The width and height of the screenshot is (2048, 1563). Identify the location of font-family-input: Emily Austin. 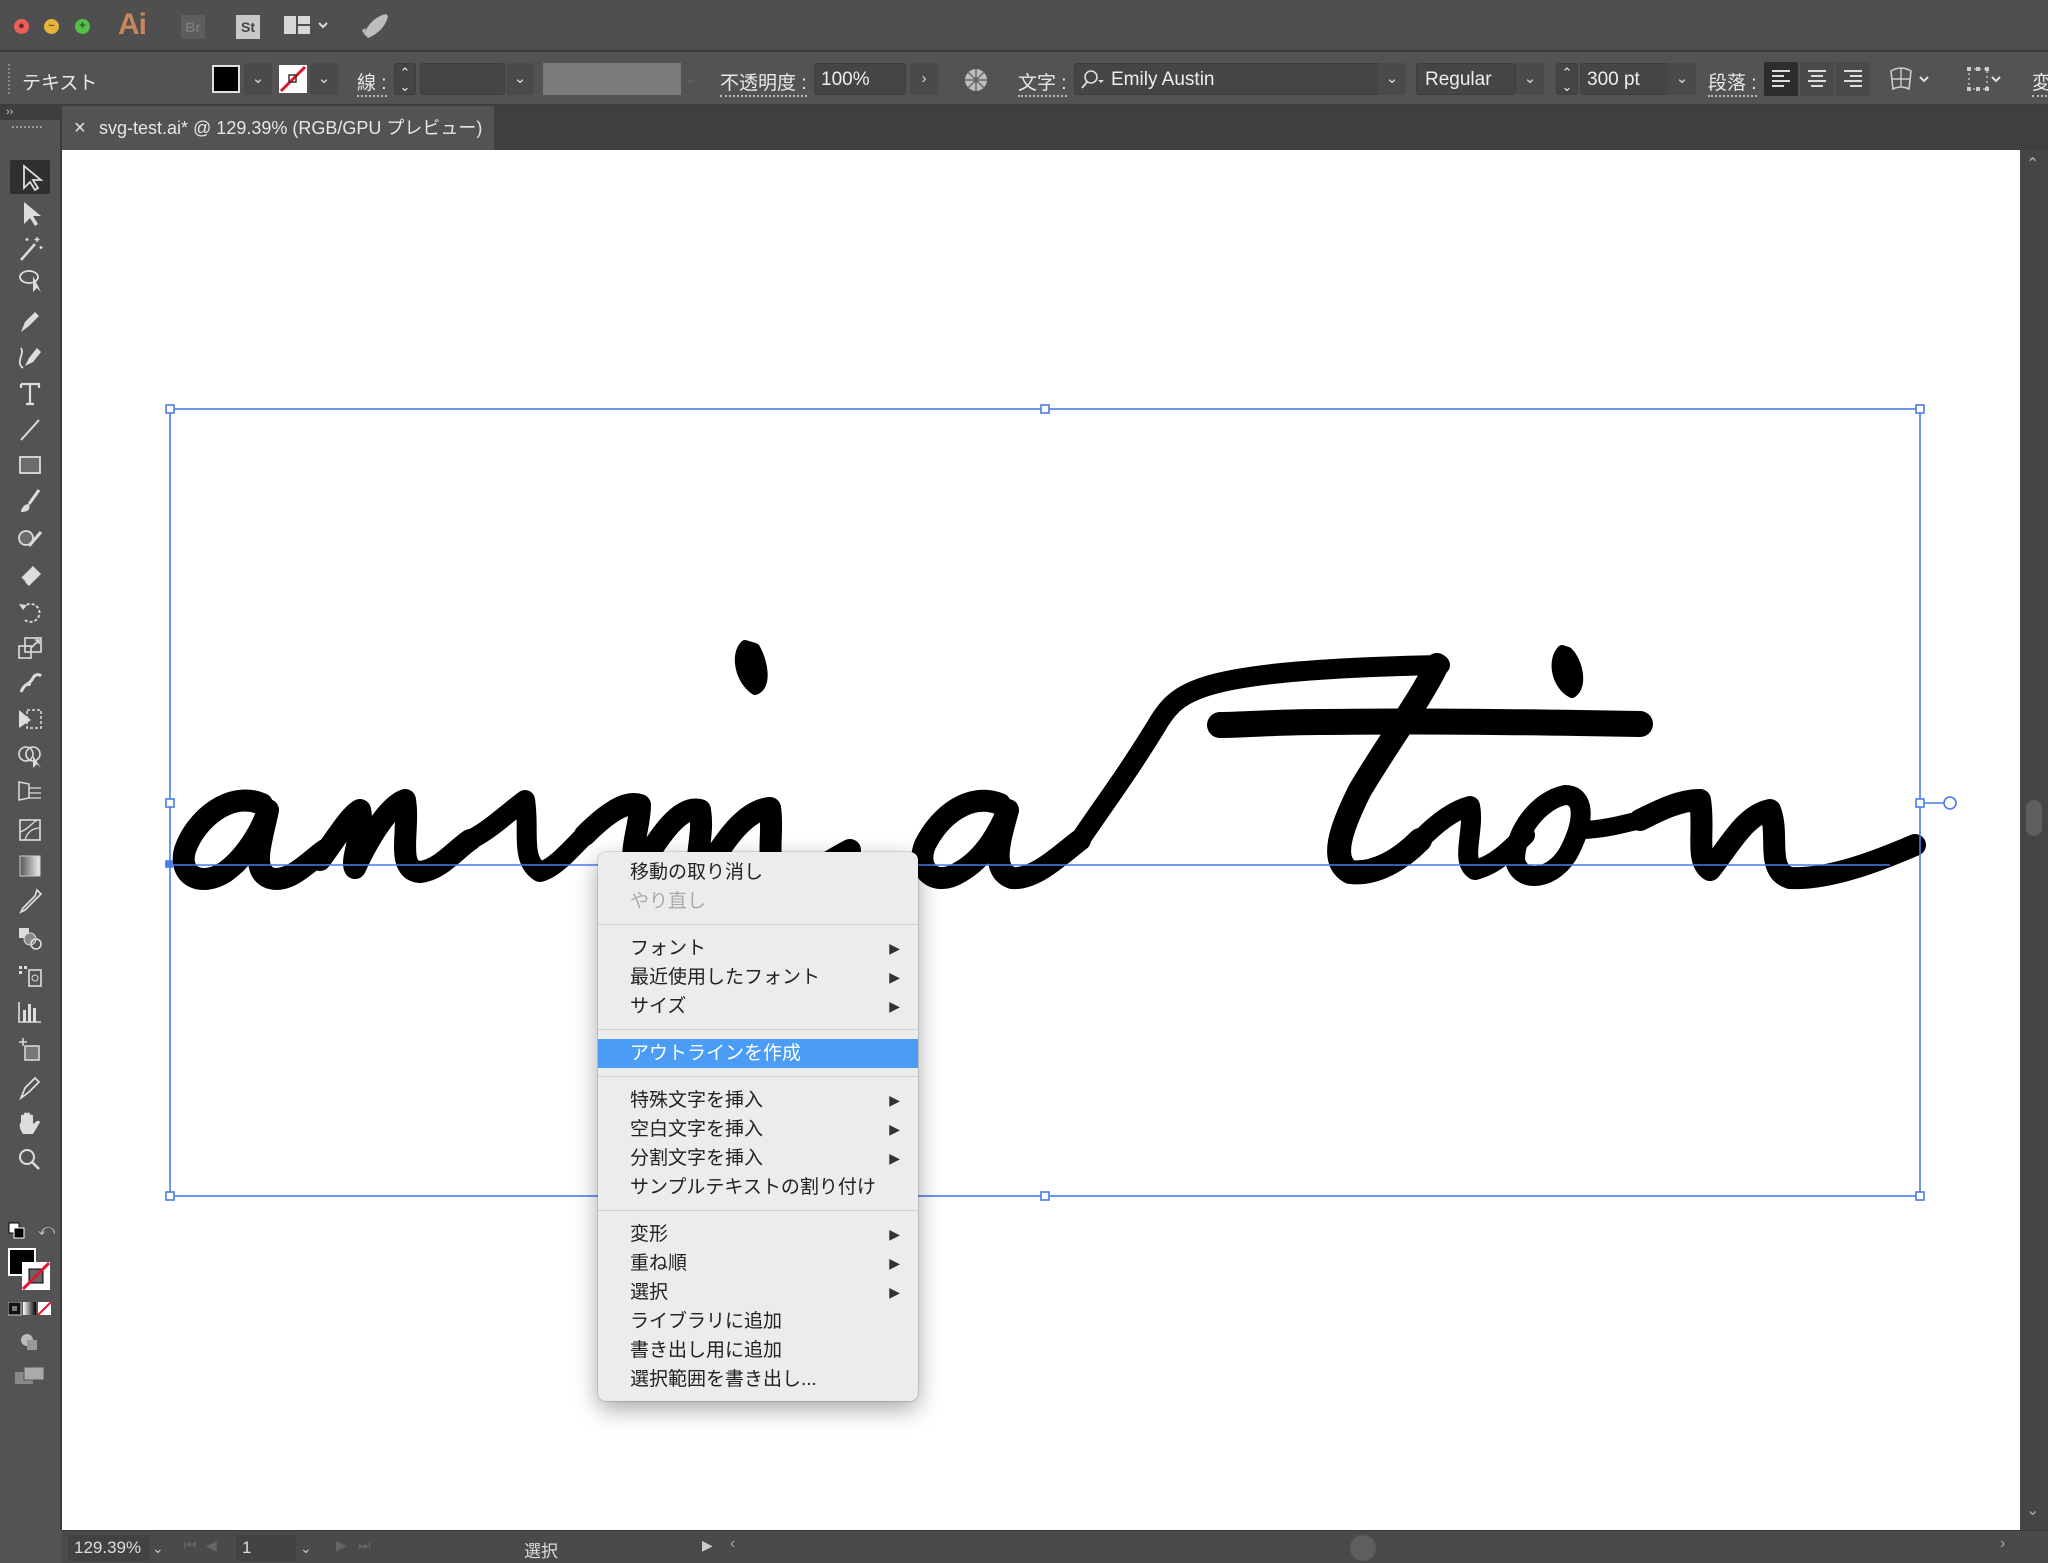
(1240, 79).